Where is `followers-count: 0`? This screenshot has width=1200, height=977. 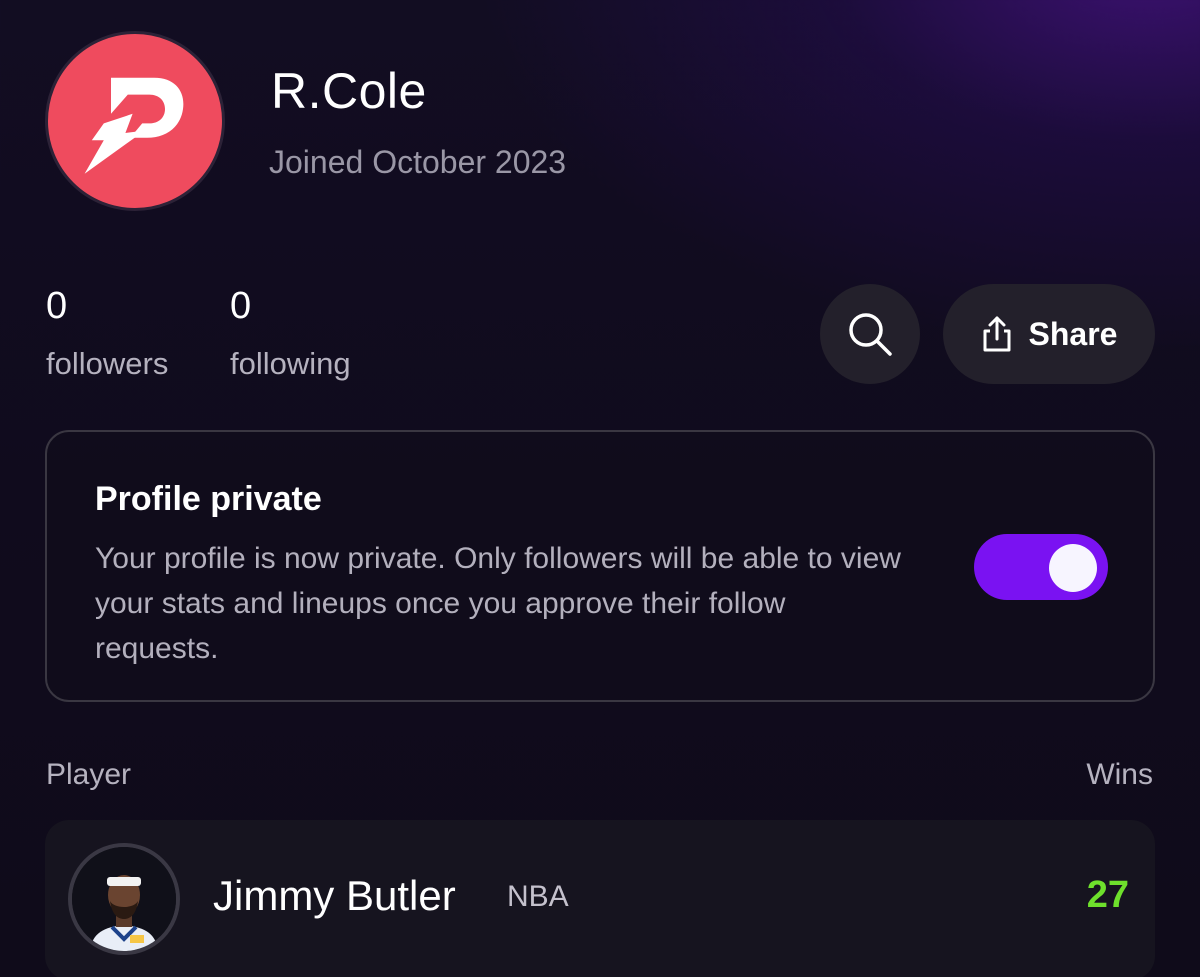 followers-count: 0 is located at coordinates (57, 306).